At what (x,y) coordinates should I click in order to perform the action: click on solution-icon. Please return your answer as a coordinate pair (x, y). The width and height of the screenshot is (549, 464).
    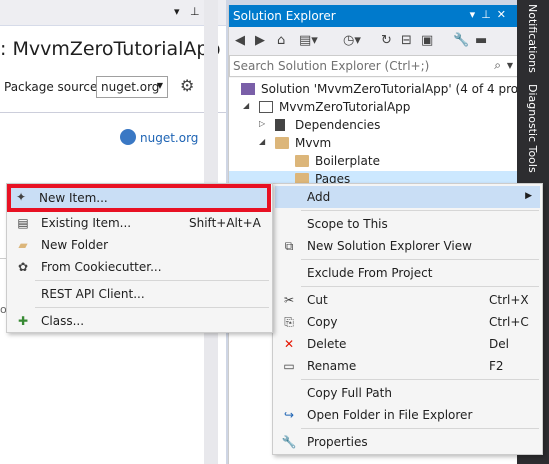
    Looking at the image, I should click on (248, 89).